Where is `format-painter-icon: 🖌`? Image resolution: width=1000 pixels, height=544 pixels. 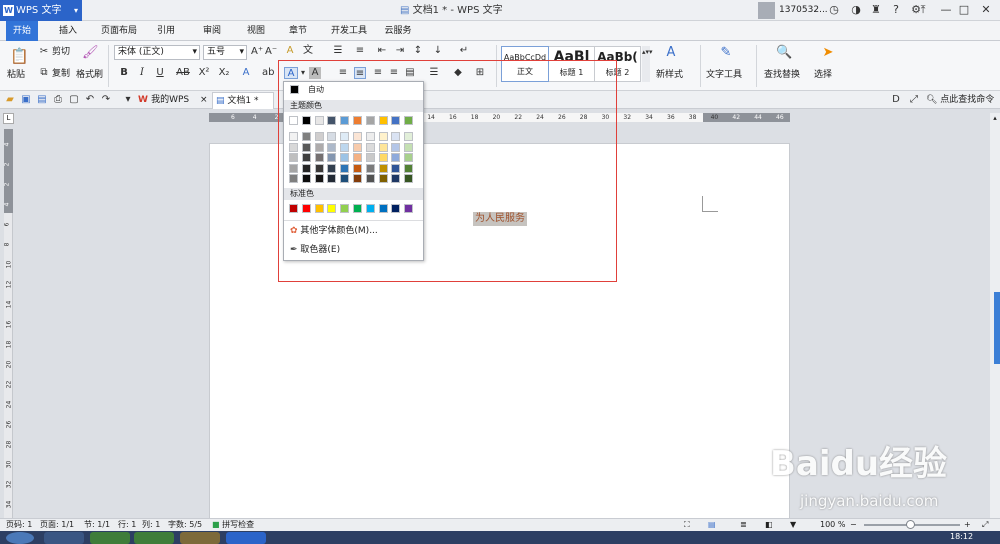 format-painter-icon: 🖌 is located at coordinates (90, 54).